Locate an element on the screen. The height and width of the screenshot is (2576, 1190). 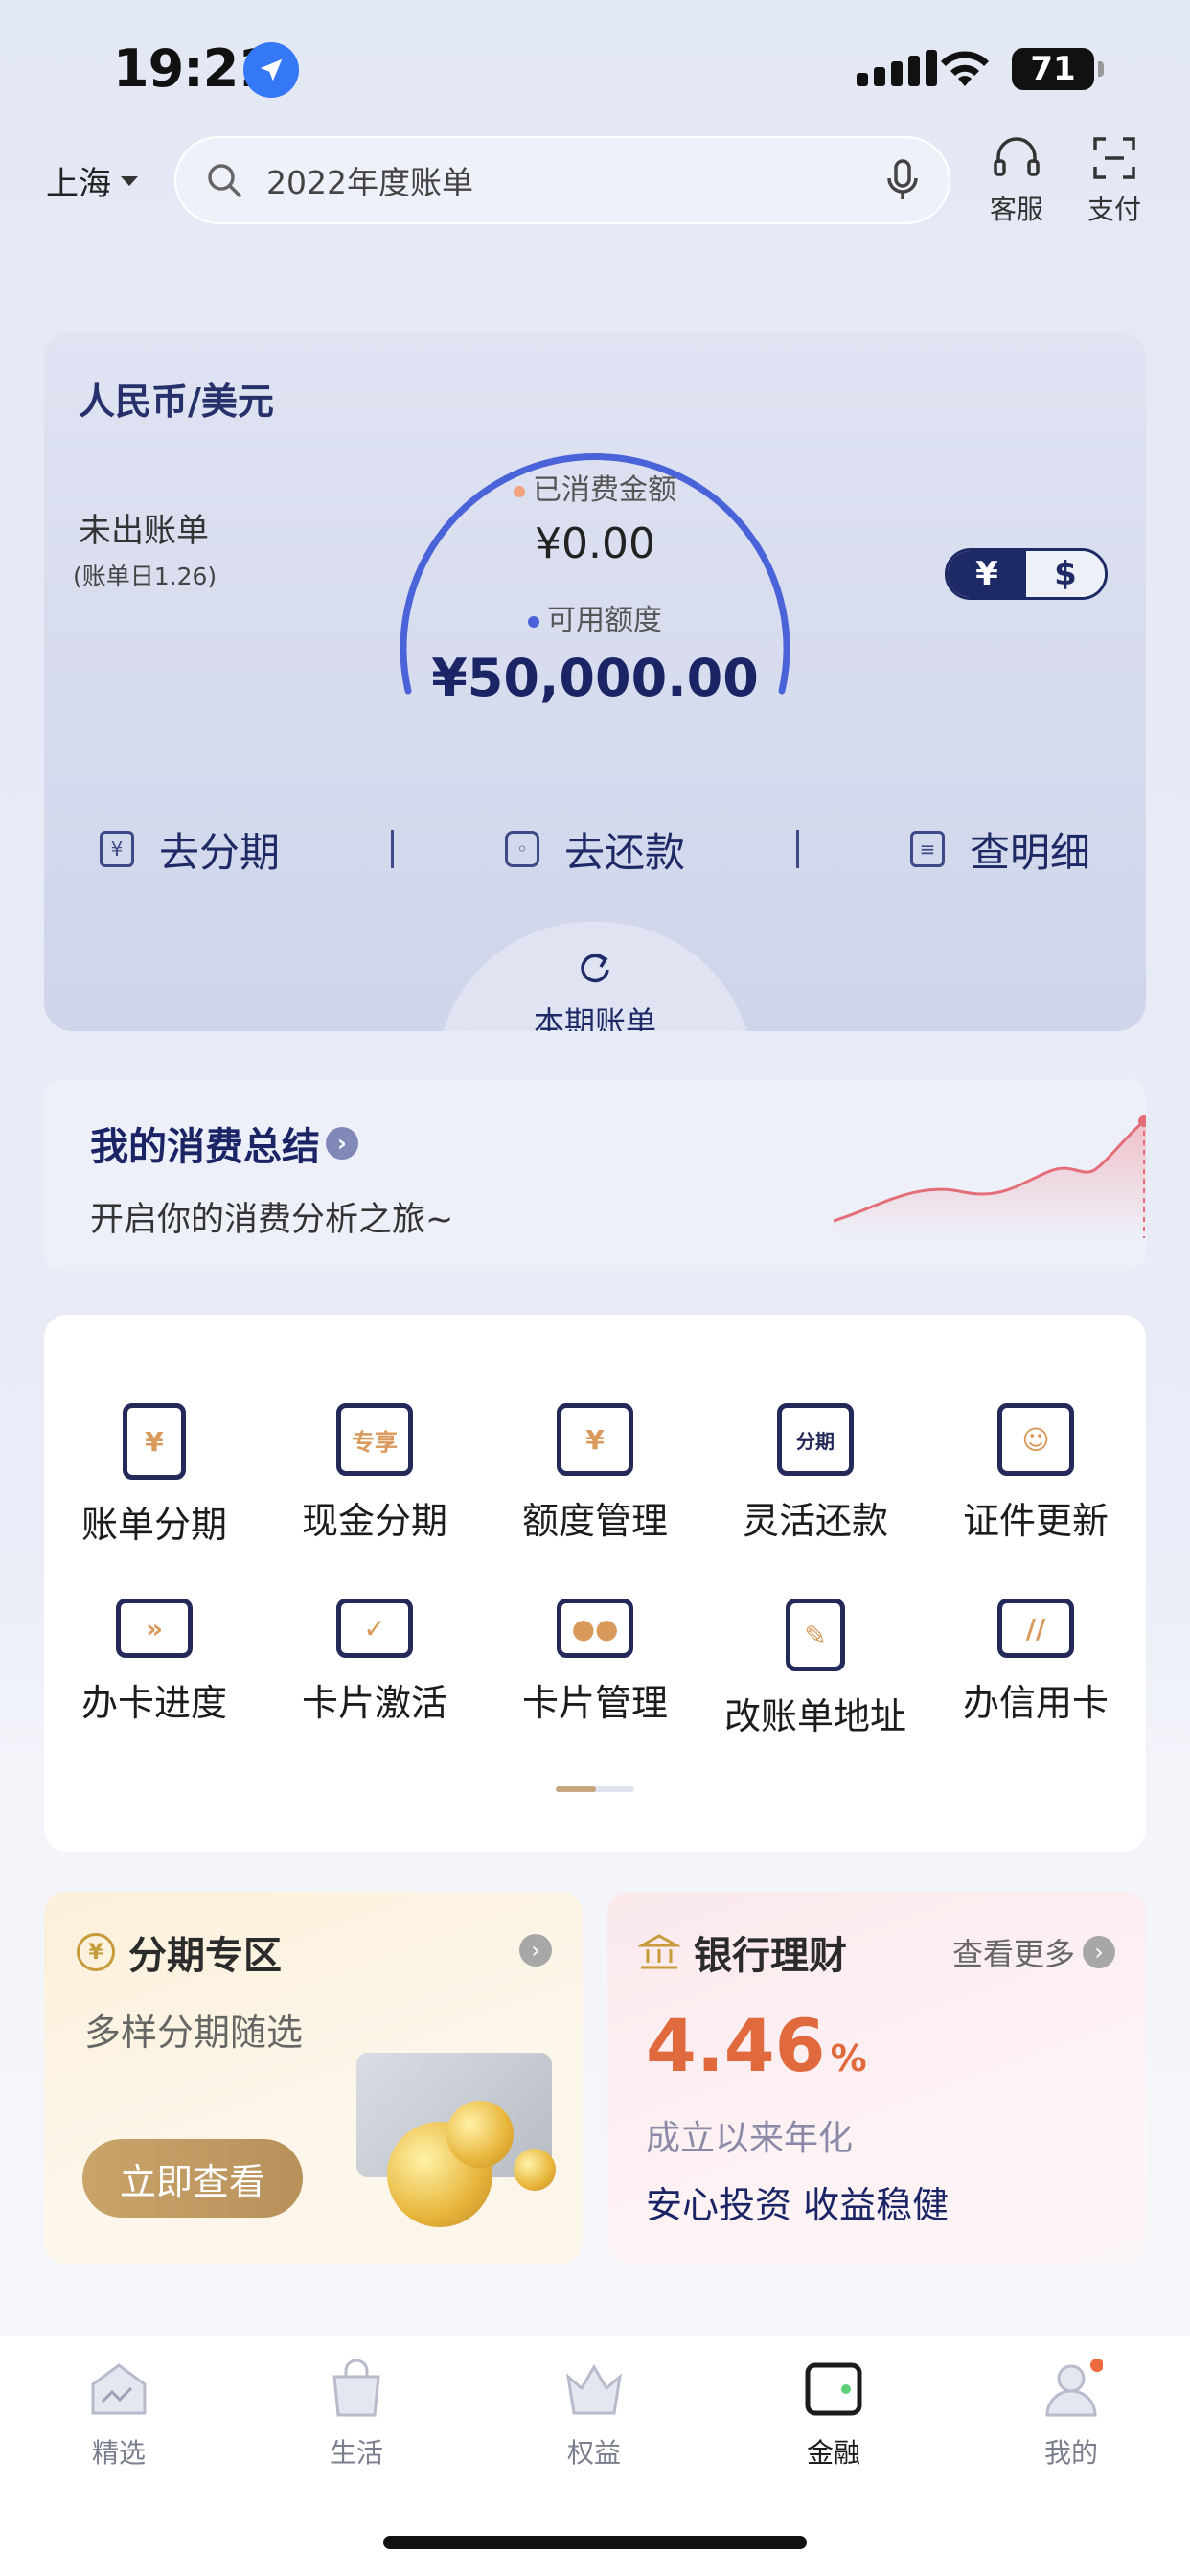
caret-down-icon is located at coordinates (129, 181).